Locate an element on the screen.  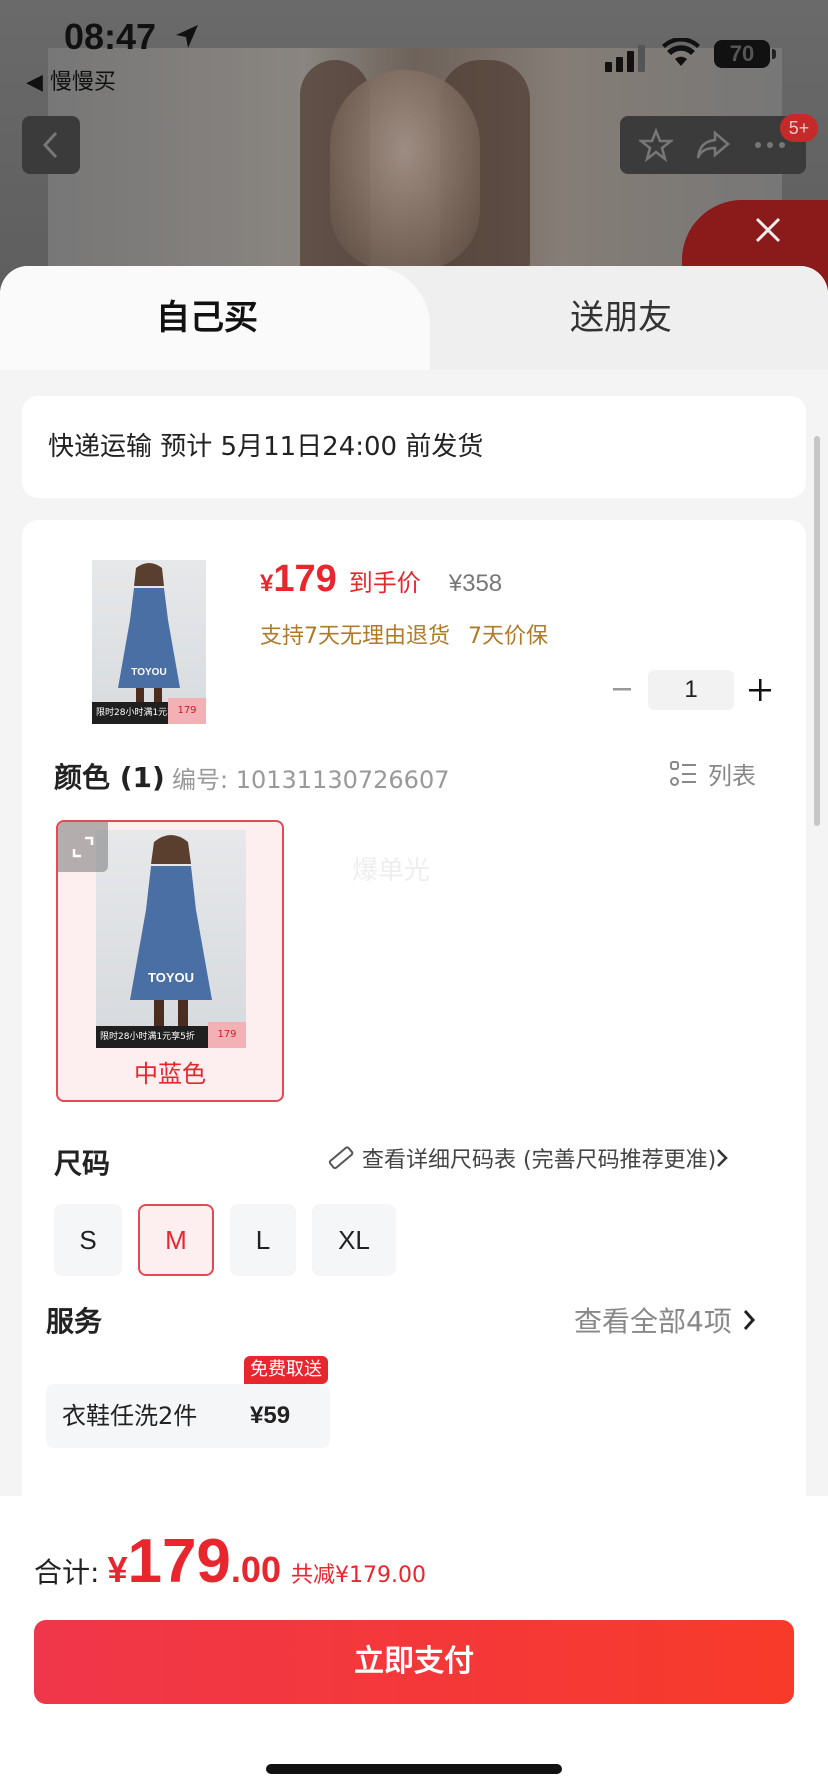
status-bar: 08:47 ◀ 慢慢买 70 is located at coordinates (414, 50).